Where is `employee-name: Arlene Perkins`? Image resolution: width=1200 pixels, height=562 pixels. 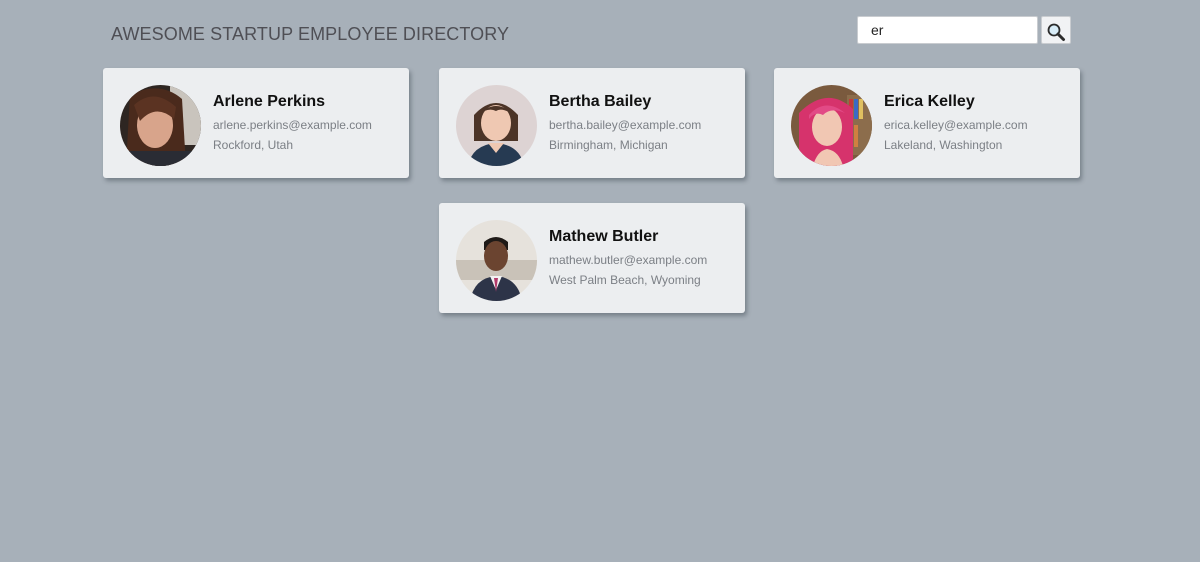 employee-name: Arlene Perkins is located at coordinates (269, 101).